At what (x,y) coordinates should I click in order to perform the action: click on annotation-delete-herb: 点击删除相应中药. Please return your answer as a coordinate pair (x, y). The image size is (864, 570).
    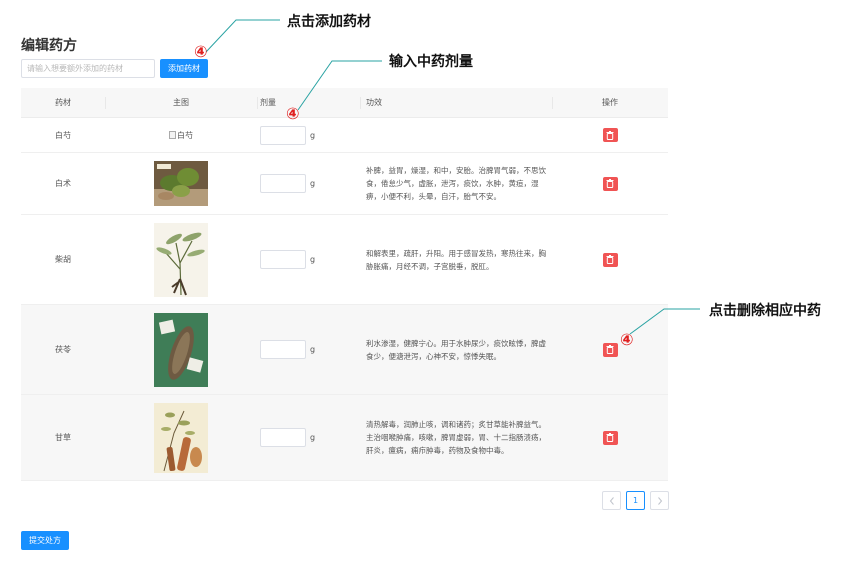
    Looking at the image, I should click on (765, 311).